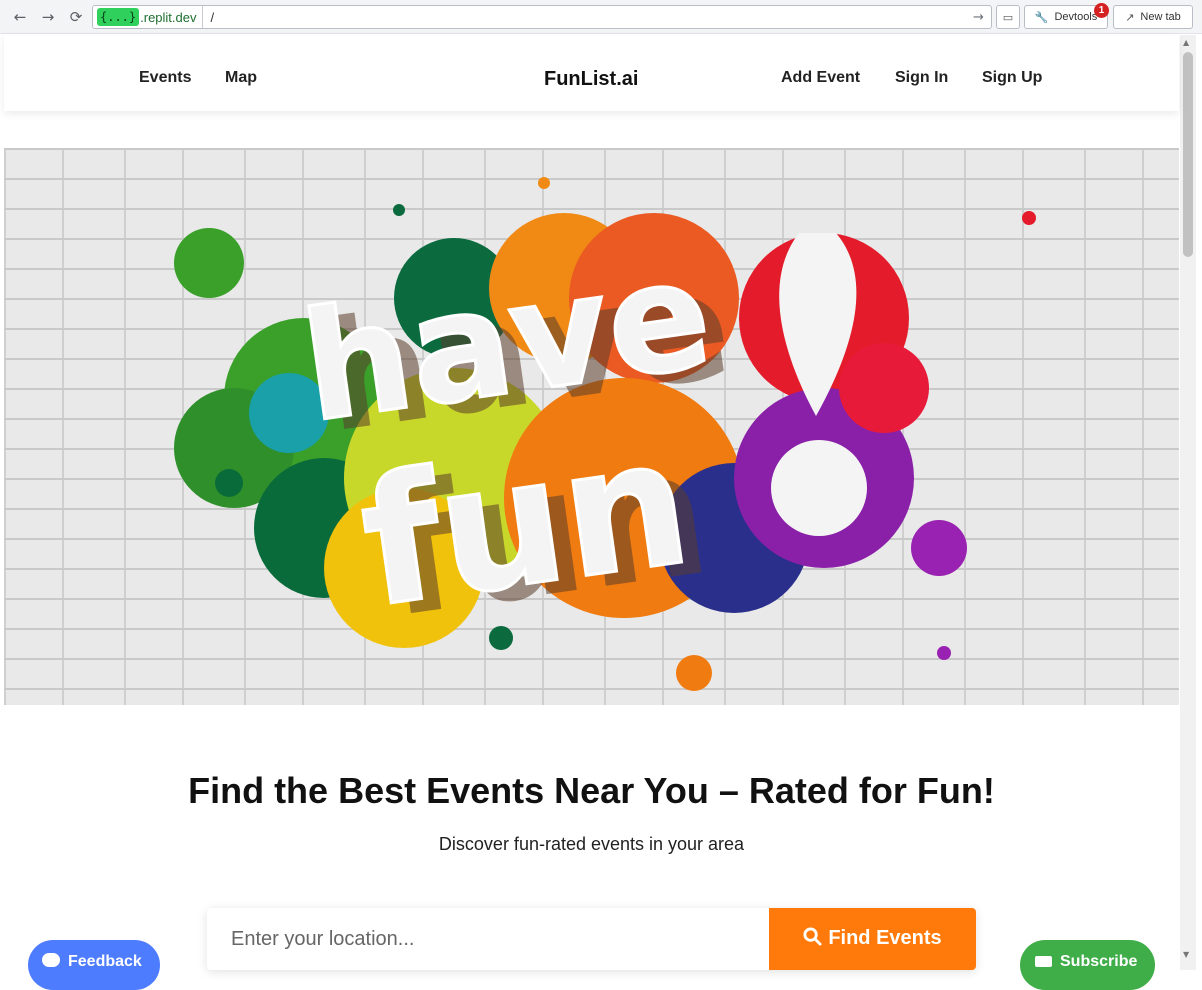 Image resolution: width=1202 pixels, height=990 pixels. I want to click on location-input, so click(488, 939).